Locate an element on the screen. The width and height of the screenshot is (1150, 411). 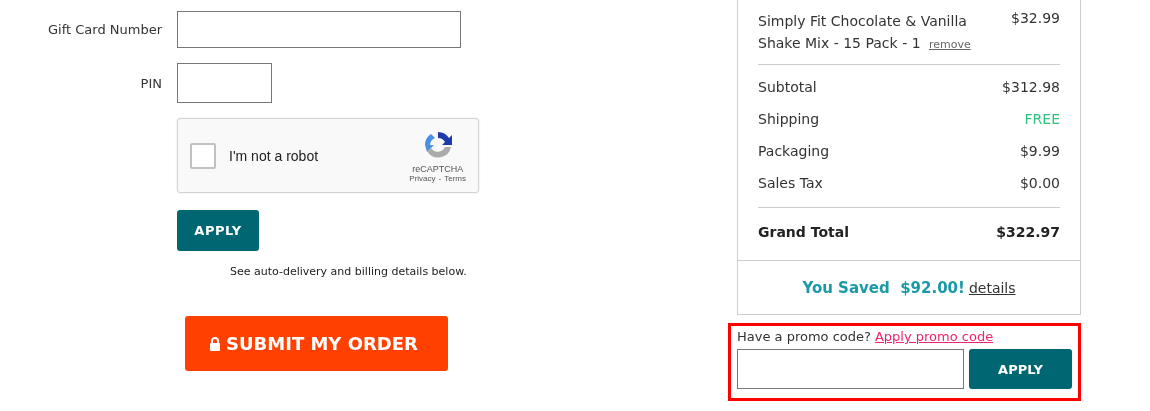
field-label: PIN is located at coordinates (150, 83).